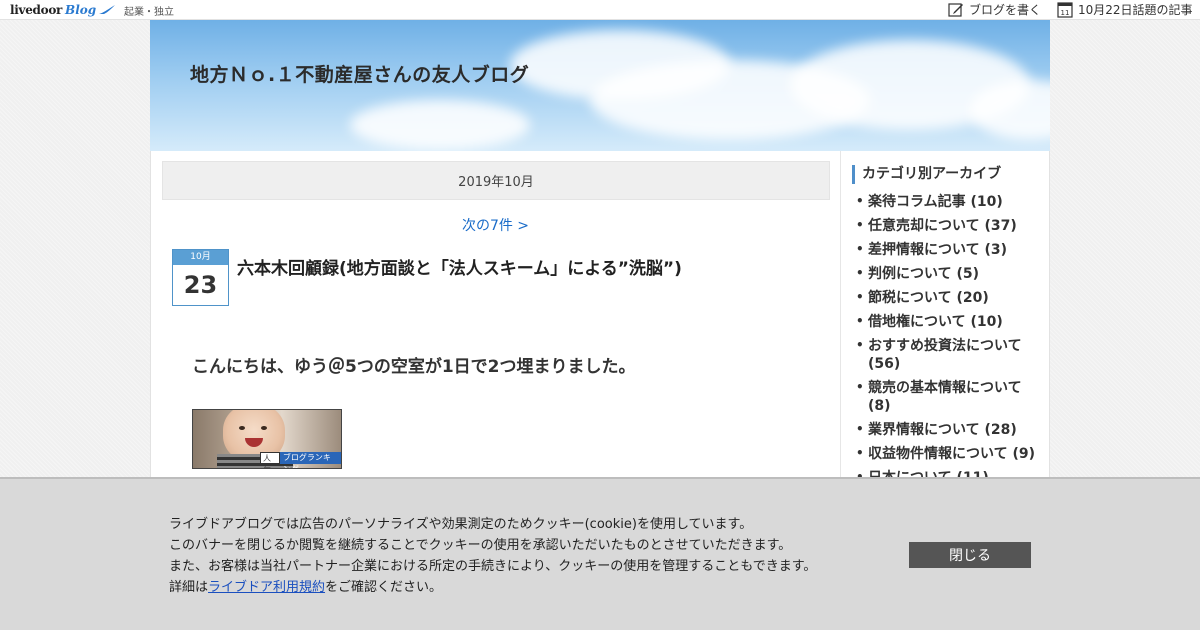 Image resolution: width=1200 pixels, height=630 pixels. I want to click on category-item: 節税について (20), so click(951, 297).